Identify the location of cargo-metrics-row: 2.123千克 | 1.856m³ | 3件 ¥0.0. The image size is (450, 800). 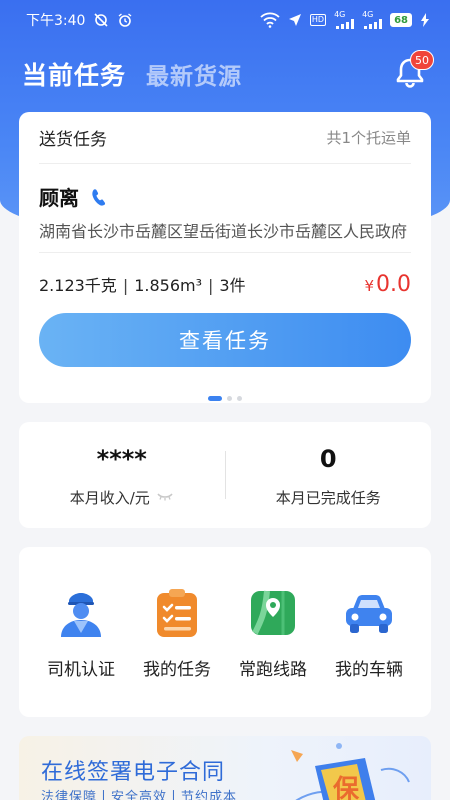
(225, 284).